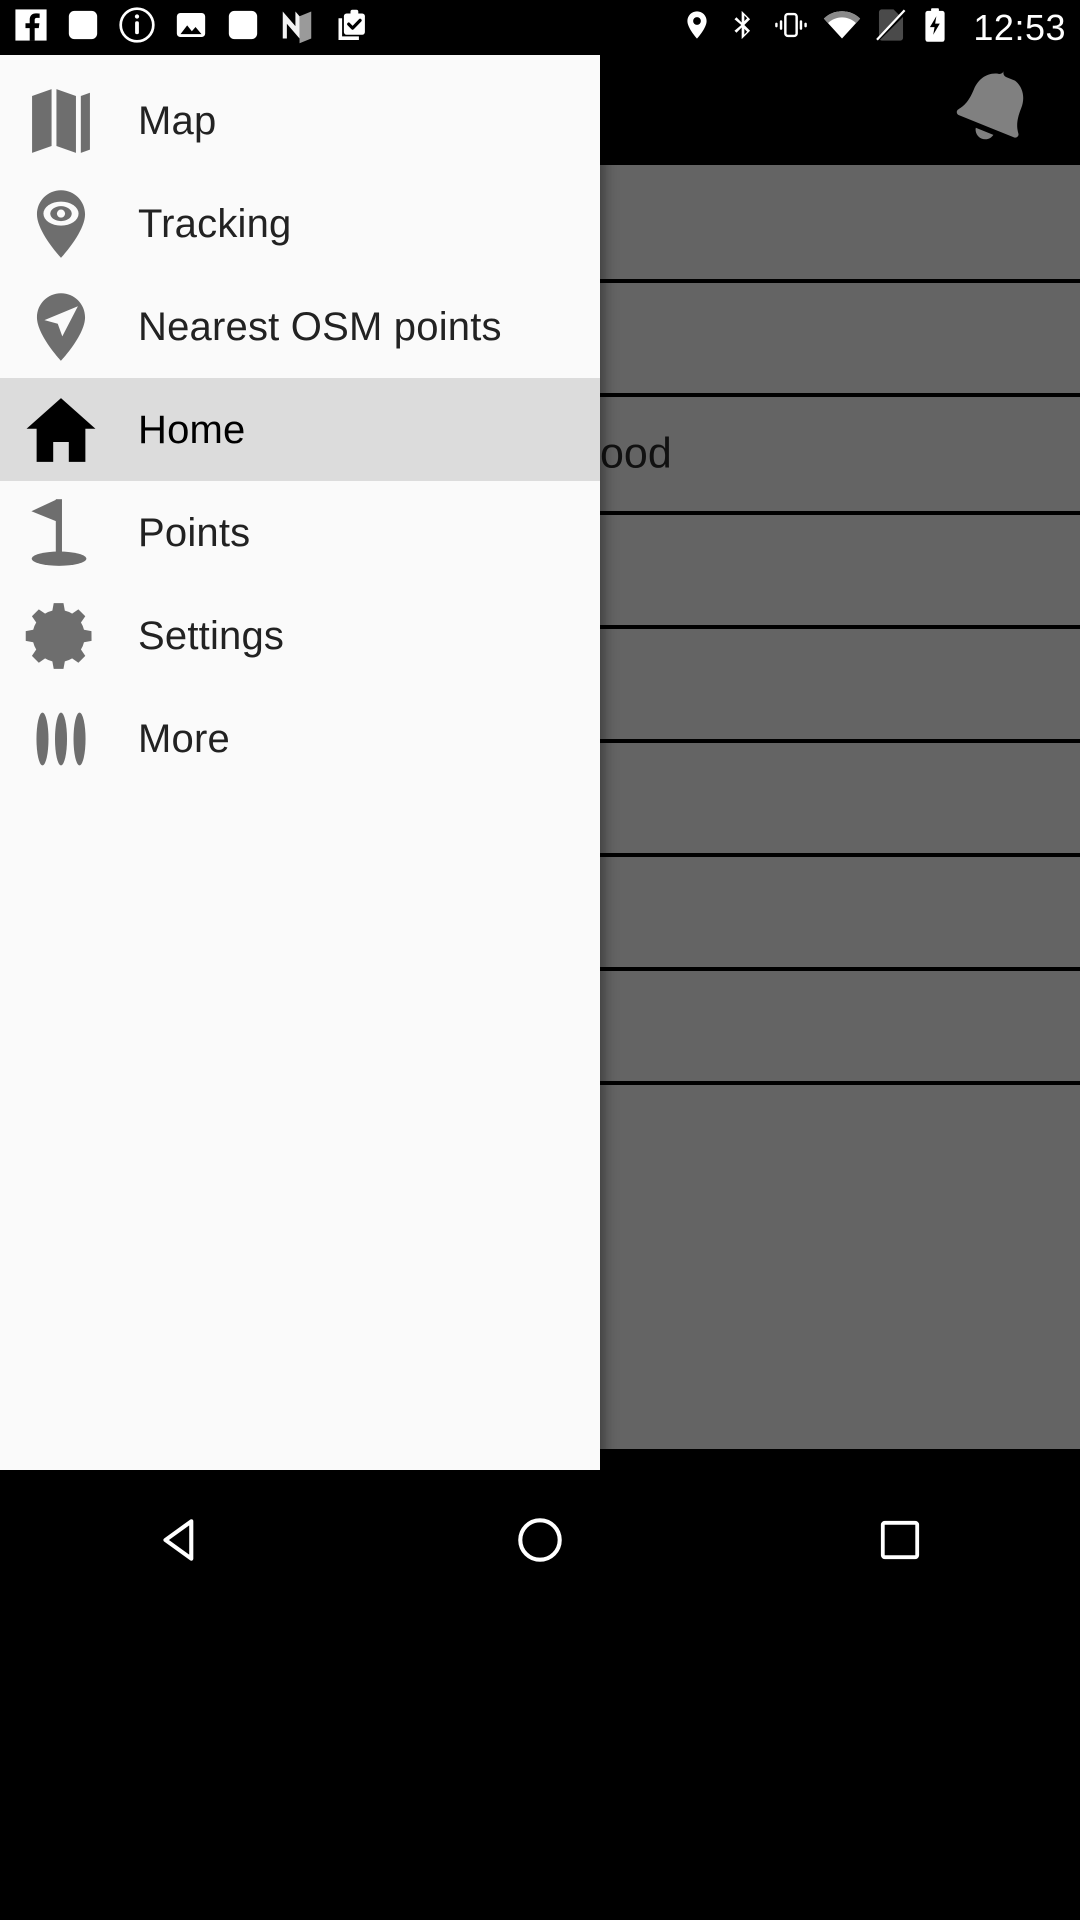 The height and width of the screenshot is (1920, 1080). Describe the element at coordinates (873, 27) in the screenshot. I see `status-bar-right-icons: 12:53` at that location.